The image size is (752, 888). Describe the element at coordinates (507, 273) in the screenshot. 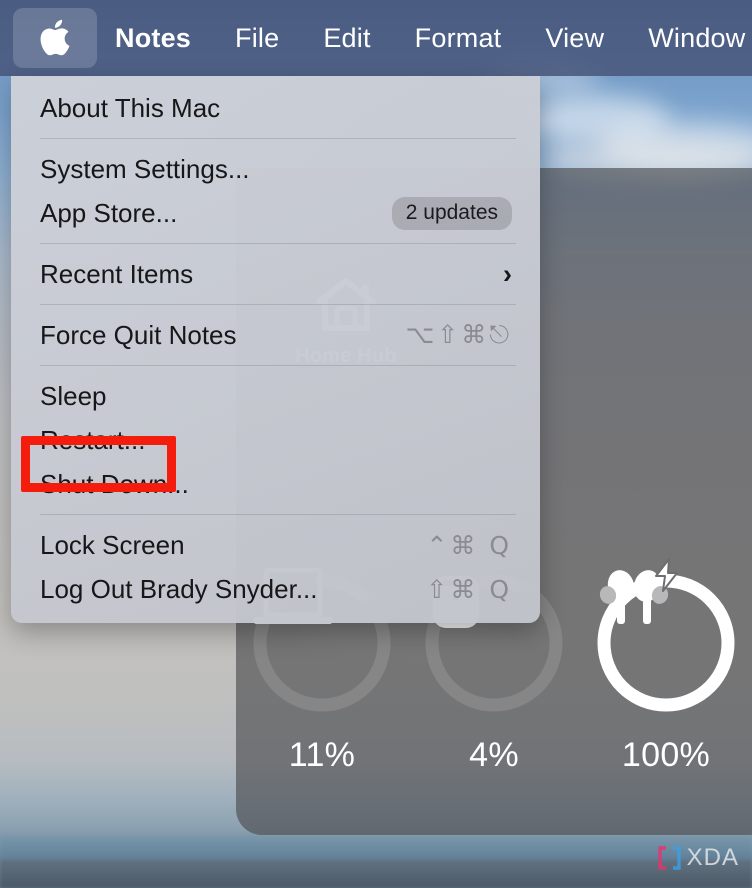

I see `chevron-right-icon: ›` at that location.